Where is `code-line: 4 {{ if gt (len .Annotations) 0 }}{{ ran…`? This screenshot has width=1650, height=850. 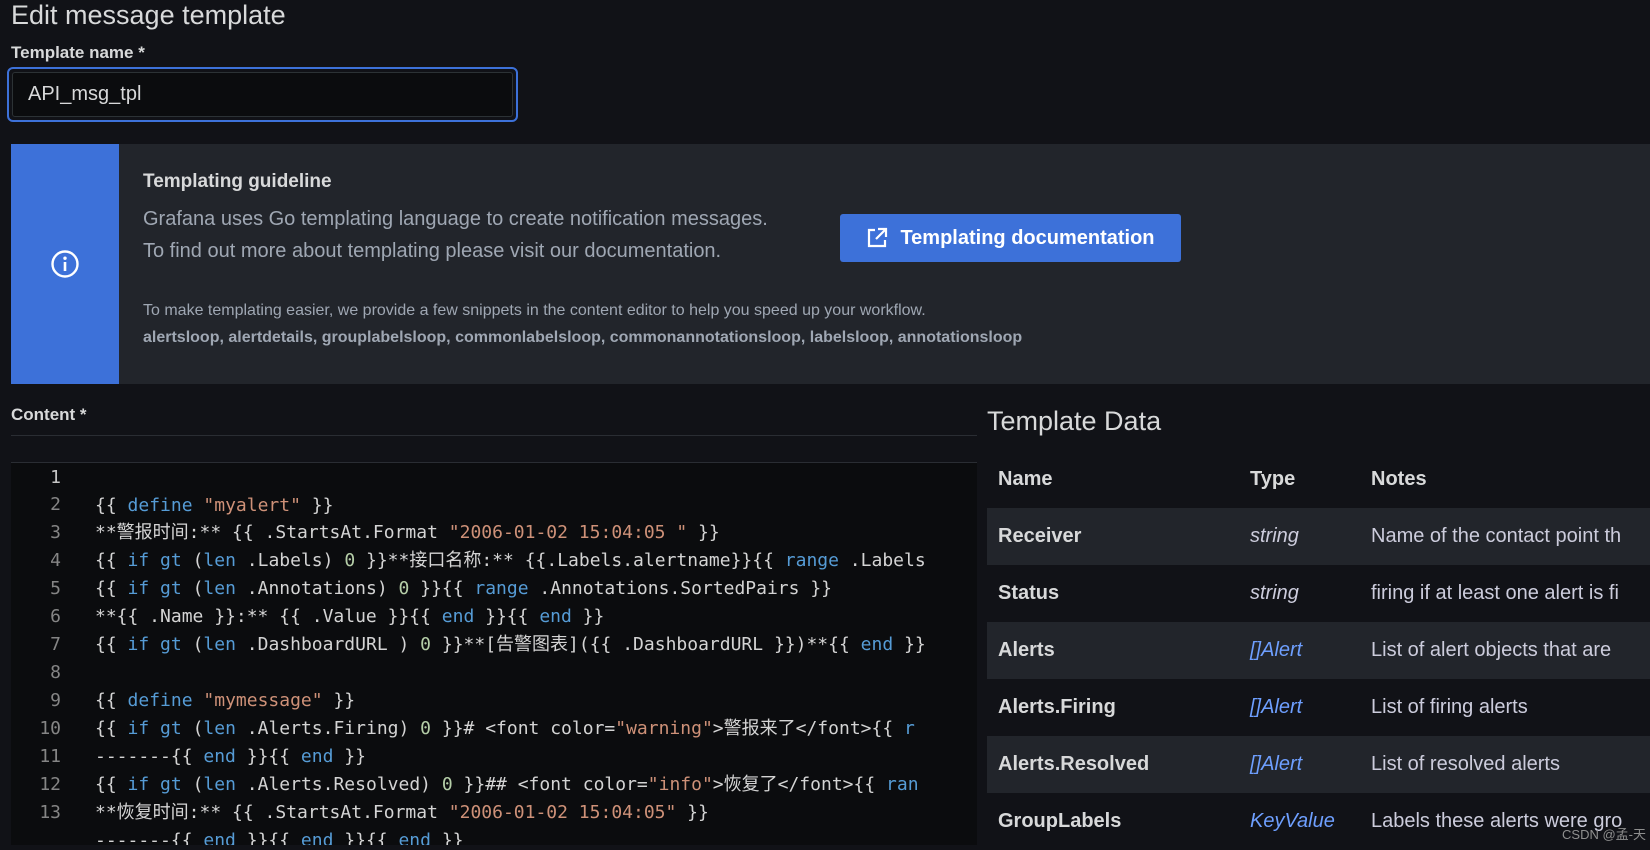 code-line: 4 {{ if gt (len .Annotations) 0 }}{{ ran… is located at coordinates (494, 559).